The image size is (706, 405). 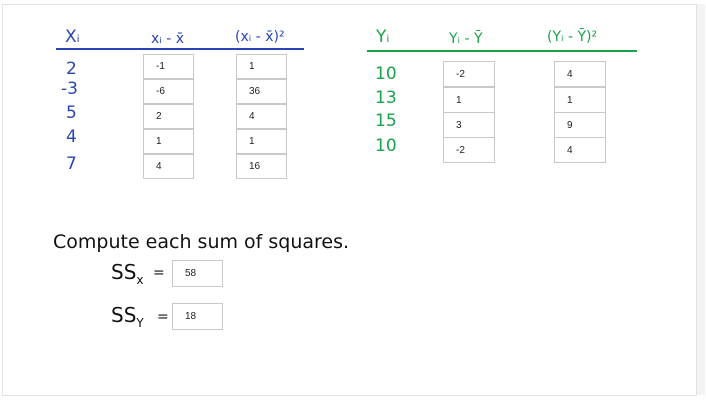 I want to click on ss-x-input: 58, so click(x=197, y=273).